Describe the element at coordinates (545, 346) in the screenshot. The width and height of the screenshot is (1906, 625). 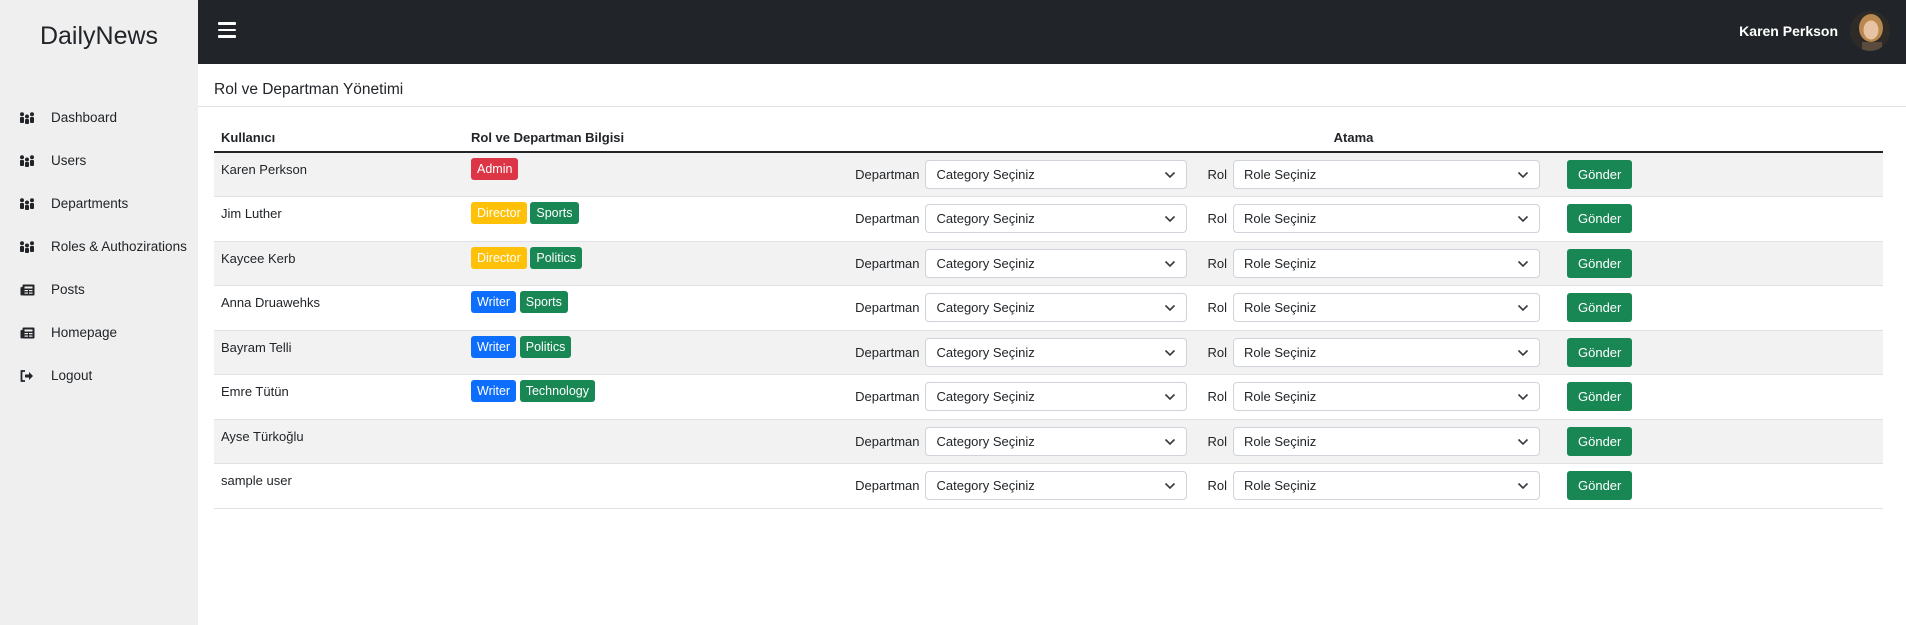
I see `department-badge: Politics` at that location.